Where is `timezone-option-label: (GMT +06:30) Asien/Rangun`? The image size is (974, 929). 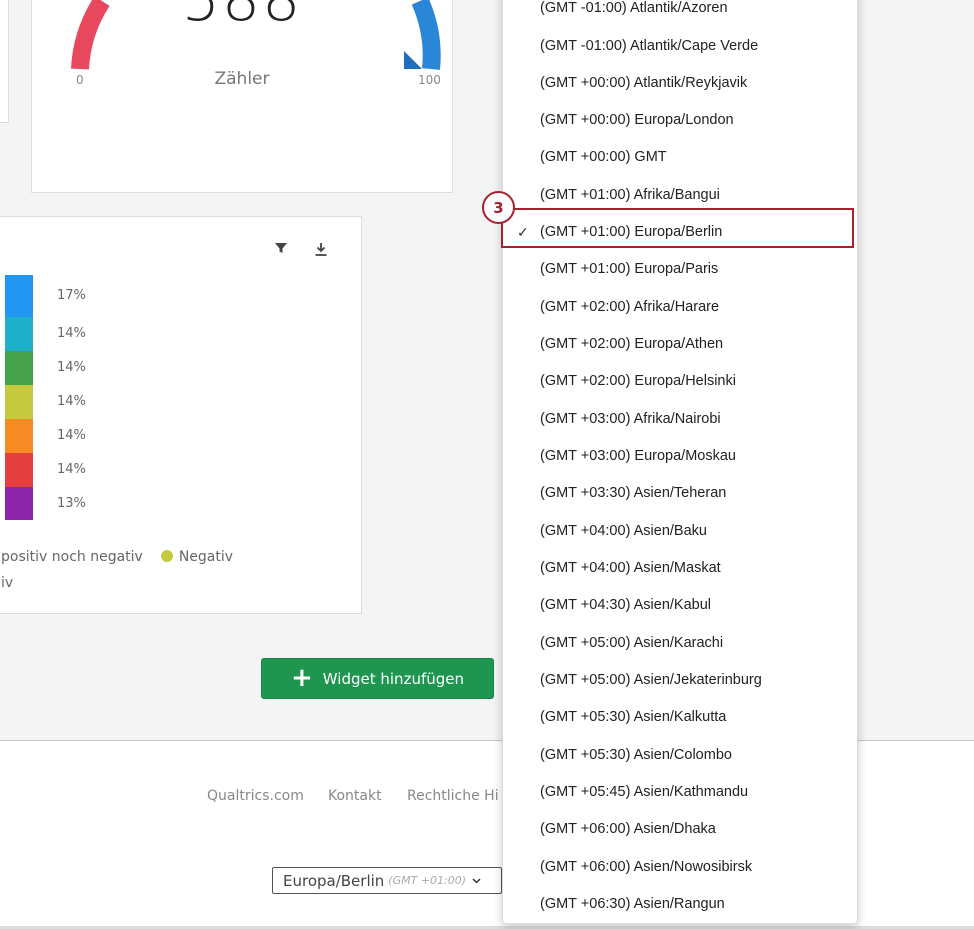
timezone-option-label: (GMT +06:30) Asien/Rangun is located at coordinates (632, 904).